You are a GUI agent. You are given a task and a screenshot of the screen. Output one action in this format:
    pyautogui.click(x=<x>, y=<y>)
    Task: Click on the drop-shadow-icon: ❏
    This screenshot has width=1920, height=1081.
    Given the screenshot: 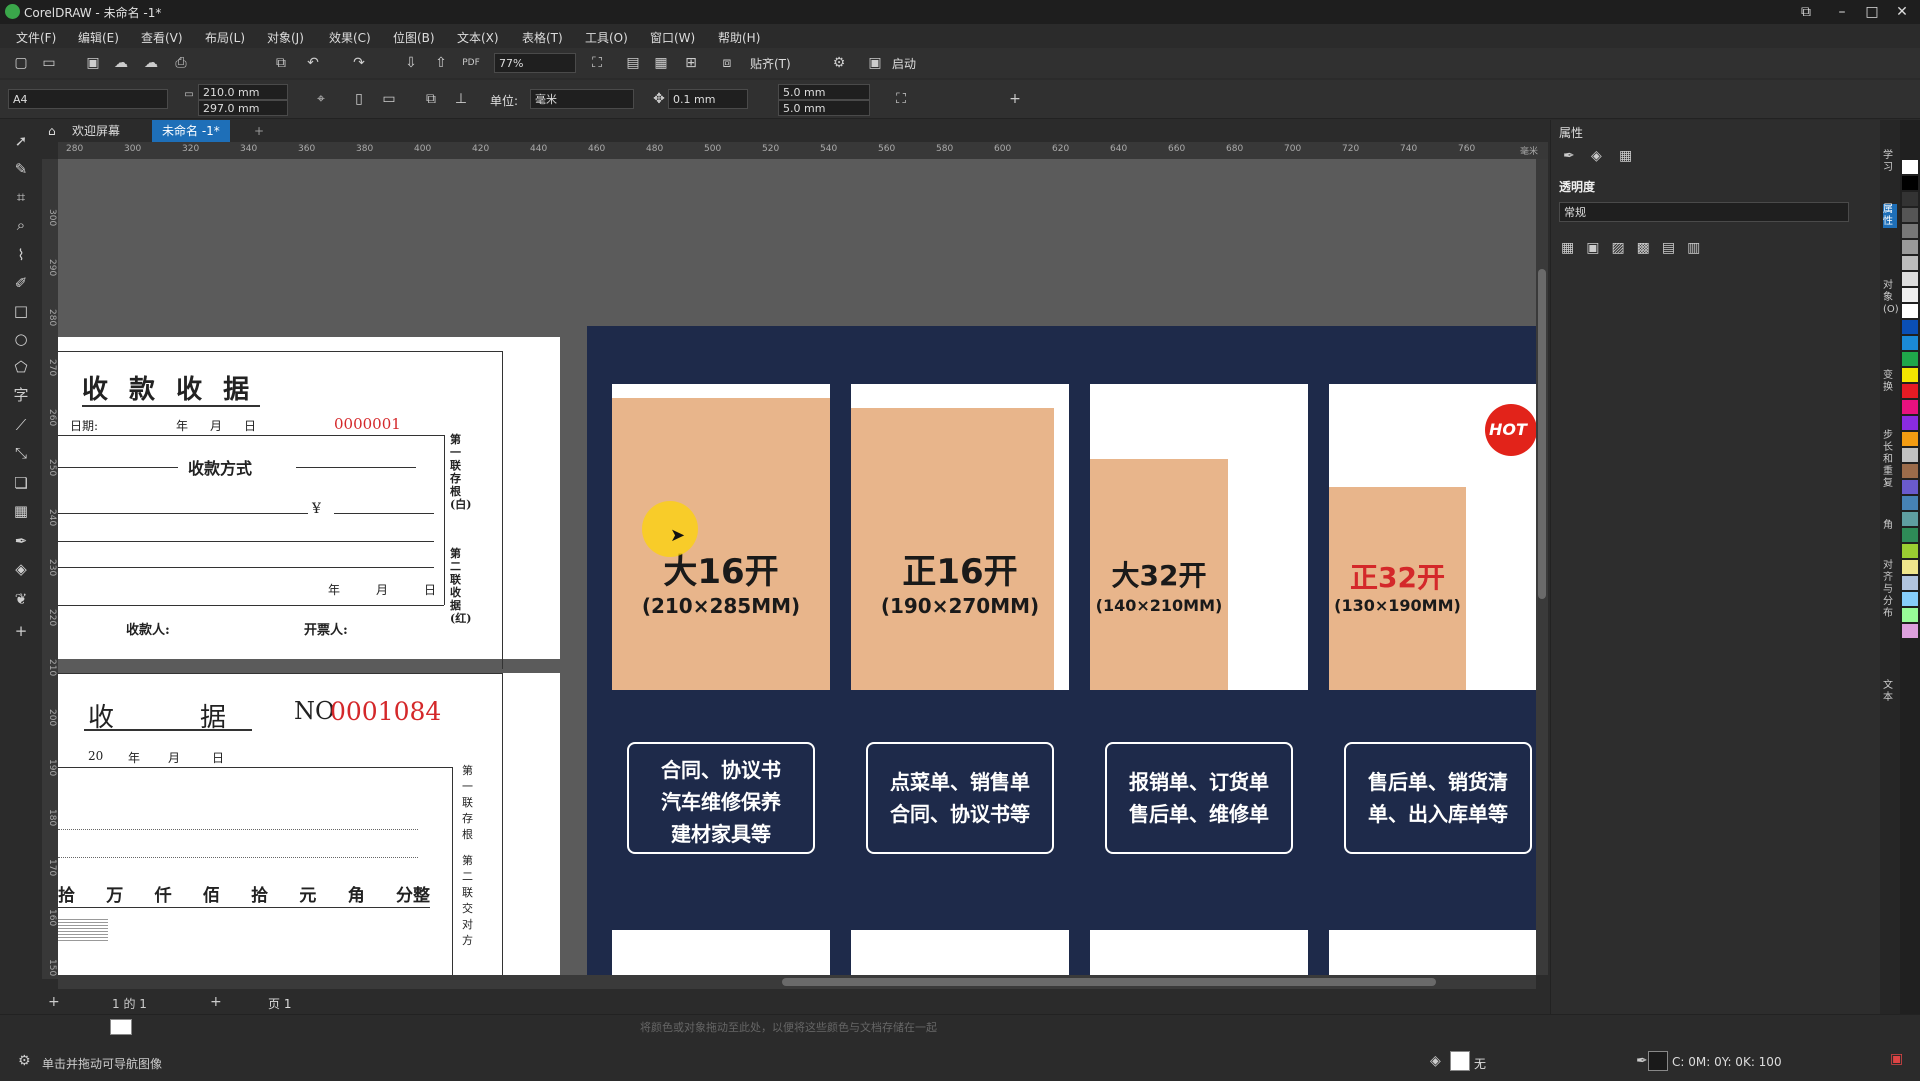 What is the action you would take?
    pyautogui.click(x=21, y=483)
    